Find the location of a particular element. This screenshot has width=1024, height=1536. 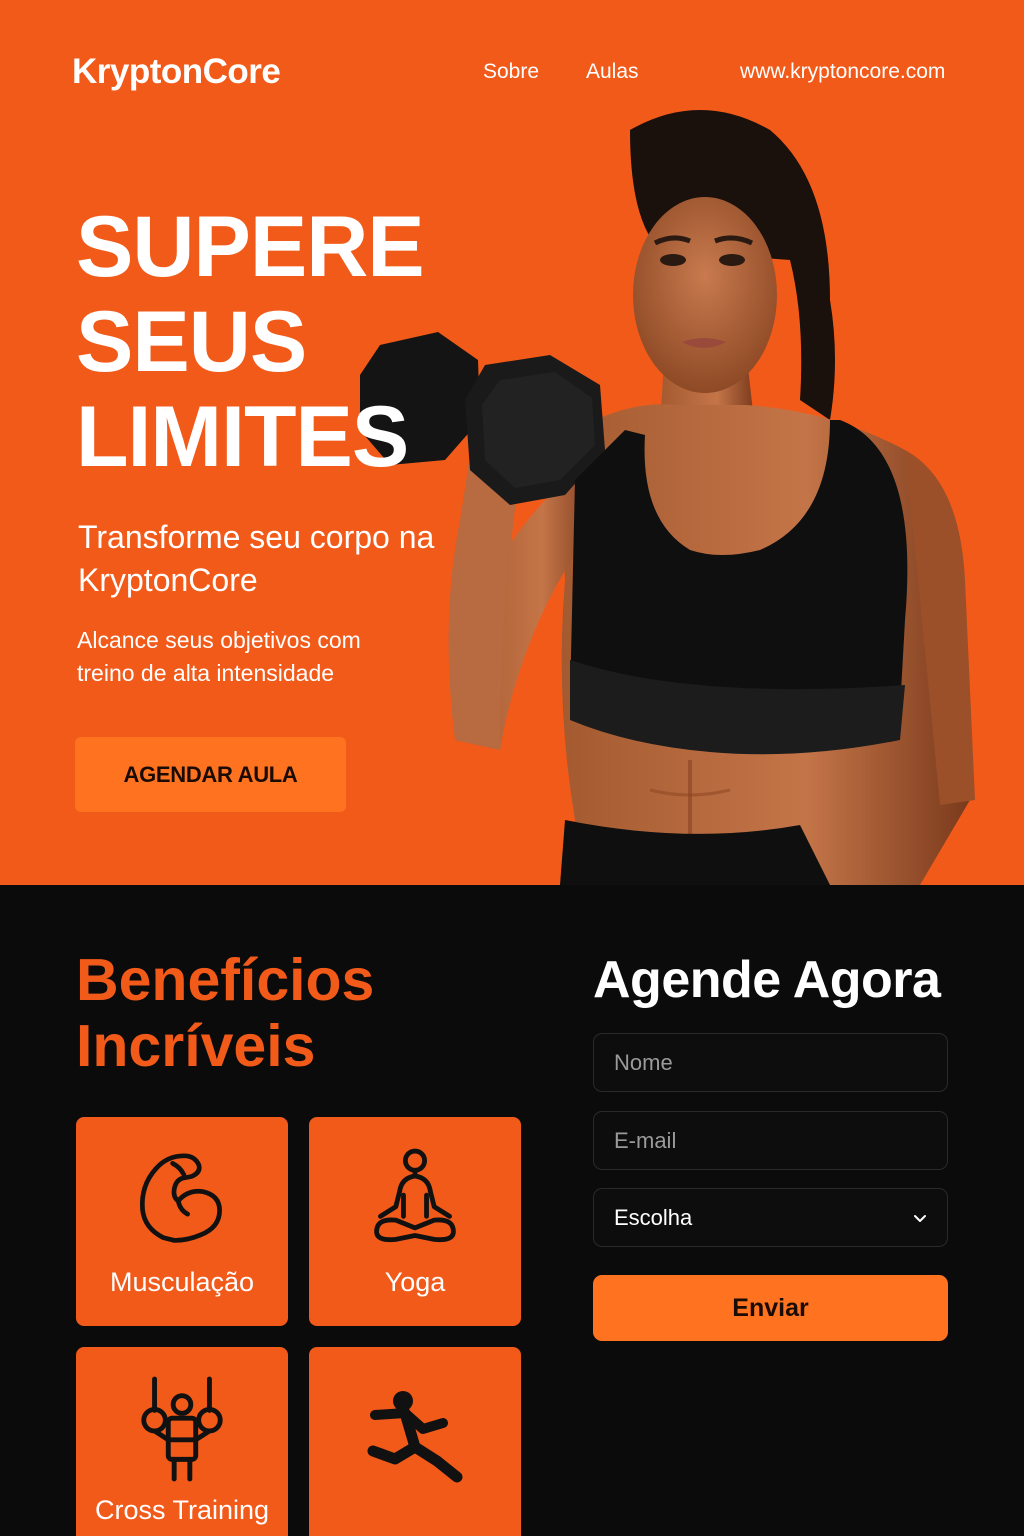

benefit-card-label: Cross Training is located at coordinates (182, 1510).